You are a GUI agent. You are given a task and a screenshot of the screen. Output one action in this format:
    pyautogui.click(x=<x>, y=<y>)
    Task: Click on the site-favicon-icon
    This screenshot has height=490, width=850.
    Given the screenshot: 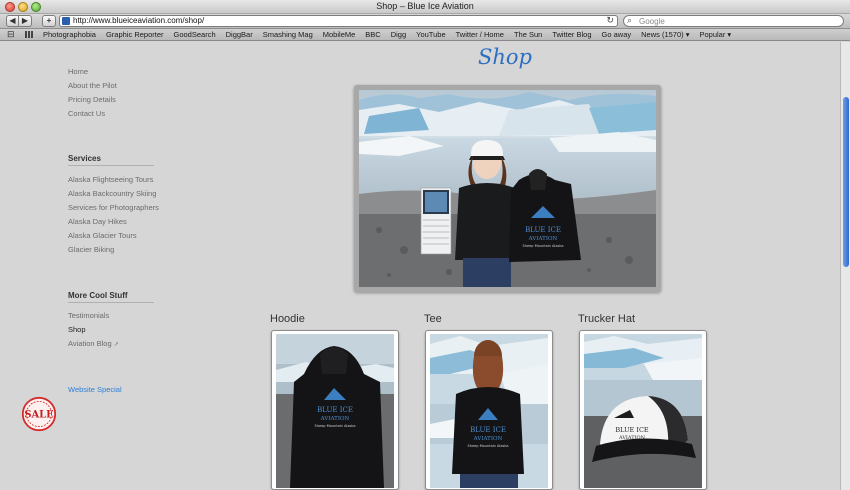 What is the action you would take?
    pyautogui.click(x=66, y=21)
    